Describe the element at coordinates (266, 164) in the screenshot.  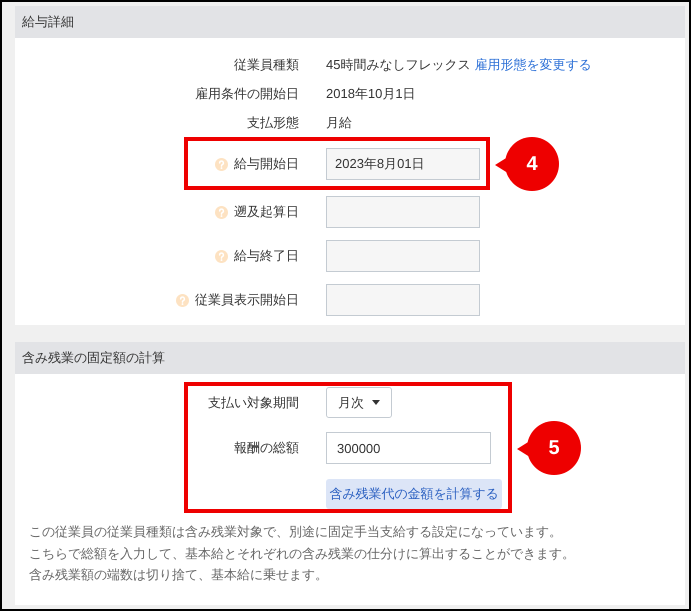
I see `field-label: 給与開始日` at that location.